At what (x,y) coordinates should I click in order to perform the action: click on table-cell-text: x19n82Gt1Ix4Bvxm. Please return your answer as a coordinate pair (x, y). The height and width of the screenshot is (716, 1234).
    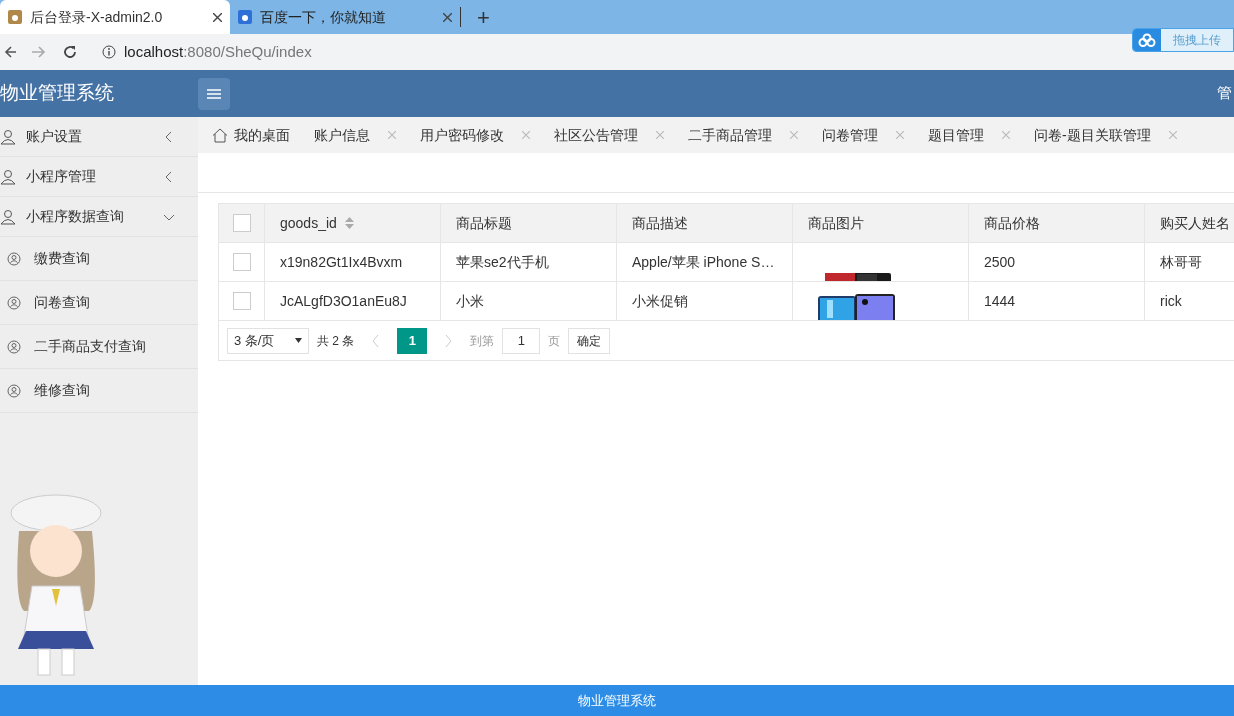
    Looking at the image, I should click on (341, 262).